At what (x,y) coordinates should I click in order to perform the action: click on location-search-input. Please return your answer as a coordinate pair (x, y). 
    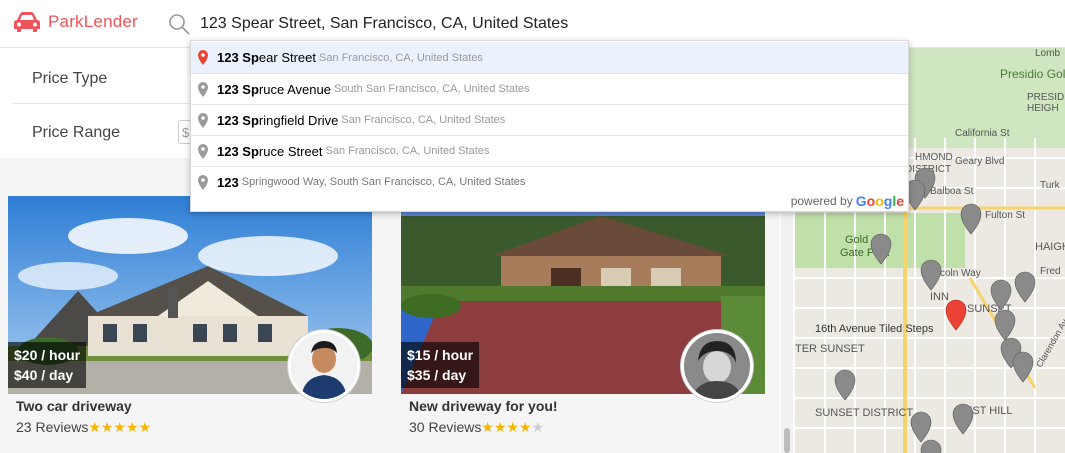
    Looking at the image, I should click on (550, 24).